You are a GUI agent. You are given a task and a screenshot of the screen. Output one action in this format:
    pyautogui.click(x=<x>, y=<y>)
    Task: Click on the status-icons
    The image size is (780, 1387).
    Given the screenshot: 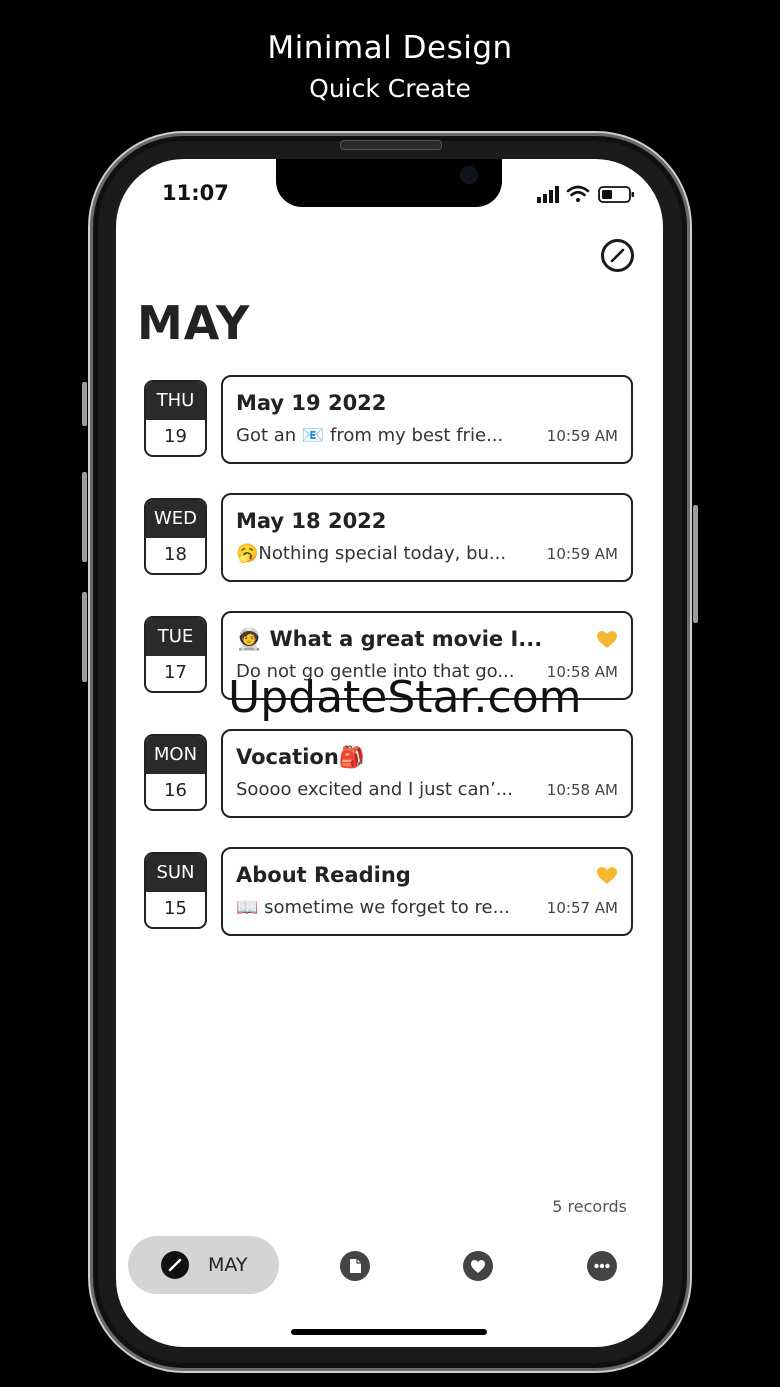 What is the action you would take?
    pyautogui.click(x=585, y=194)
    